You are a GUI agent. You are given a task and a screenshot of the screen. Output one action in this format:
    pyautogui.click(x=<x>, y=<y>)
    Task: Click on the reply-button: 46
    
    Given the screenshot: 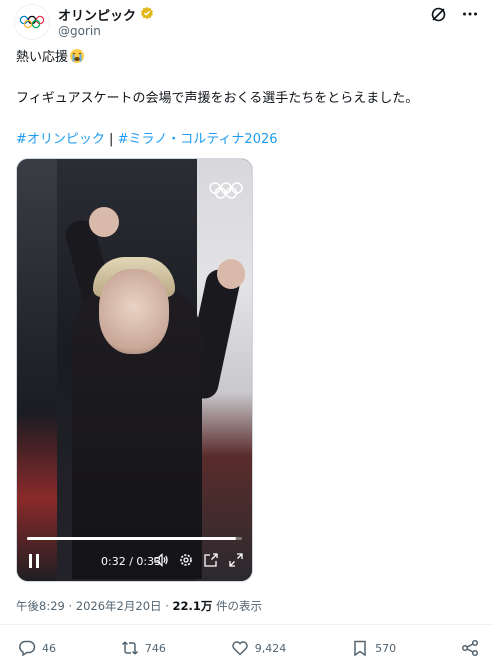 What is the action you would take?
    pyautogui.click(x=37, y=648)
    